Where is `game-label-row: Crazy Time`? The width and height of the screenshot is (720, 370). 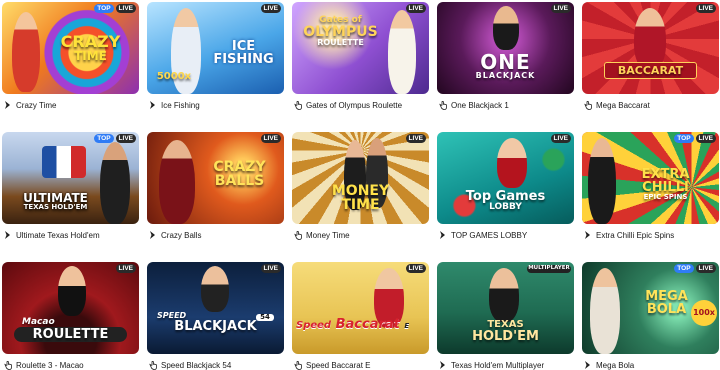
game-label-row: Crazy Time is located at coordinates (70, 105).